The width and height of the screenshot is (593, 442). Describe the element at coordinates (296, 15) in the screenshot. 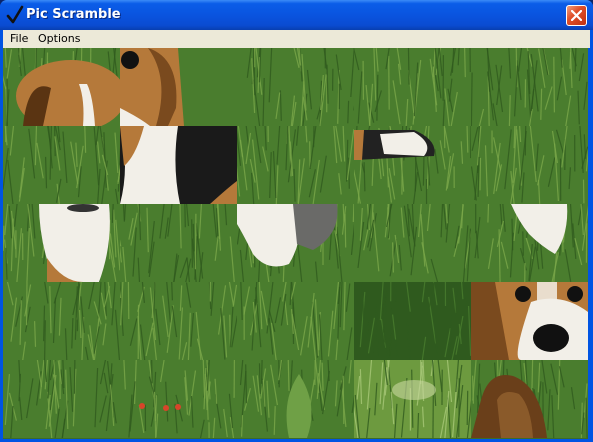

I see `title-bar: Pic Scramble` at that location.